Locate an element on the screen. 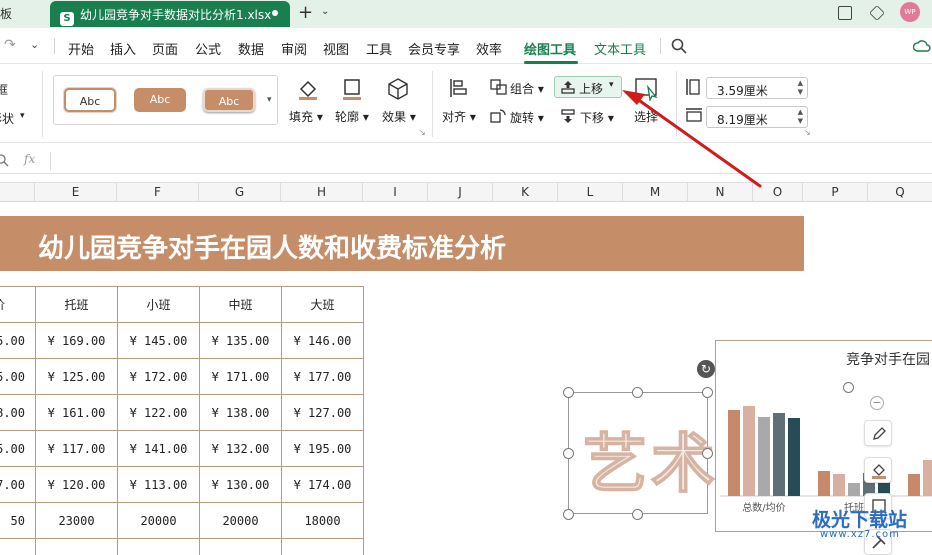  table-cell: ¥ 117.00 is located at coordinates (76, 448).